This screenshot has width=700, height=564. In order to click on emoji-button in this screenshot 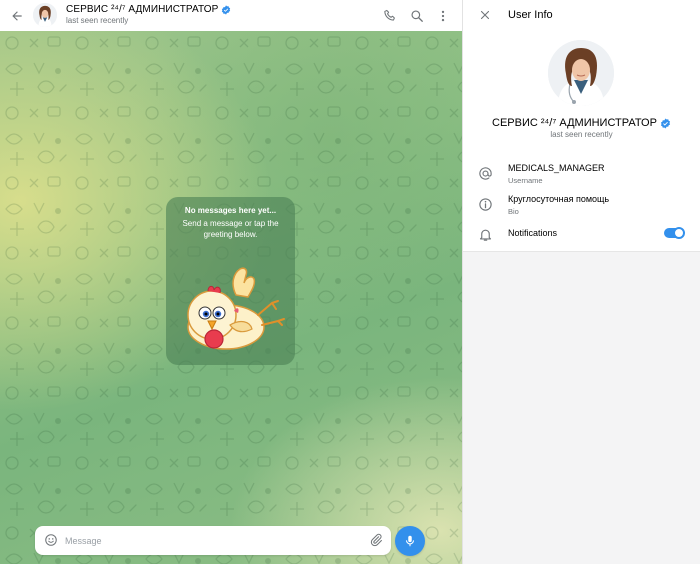, I will do `click(51, 540)`.